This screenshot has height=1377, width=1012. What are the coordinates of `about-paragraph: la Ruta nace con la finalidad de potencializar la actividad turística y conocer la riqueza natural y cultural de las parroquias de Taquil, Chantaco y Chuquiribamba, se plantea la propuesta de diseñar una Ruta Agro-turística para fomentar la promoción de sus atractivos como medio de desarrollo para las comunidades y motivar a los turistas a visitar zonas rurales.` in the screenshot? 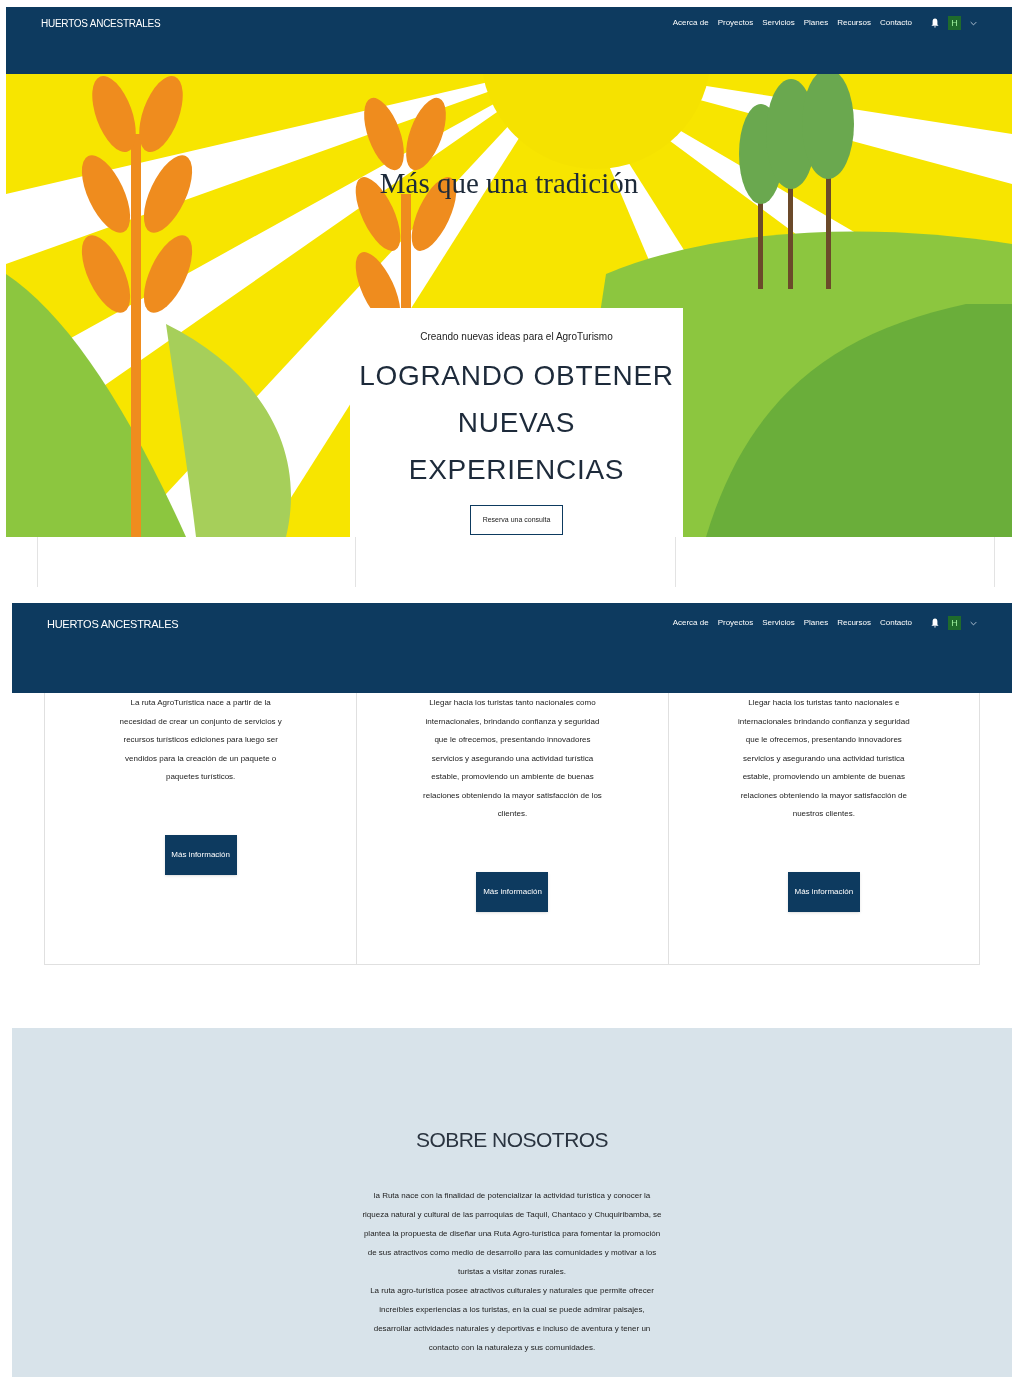 It's located at (512, 1233).